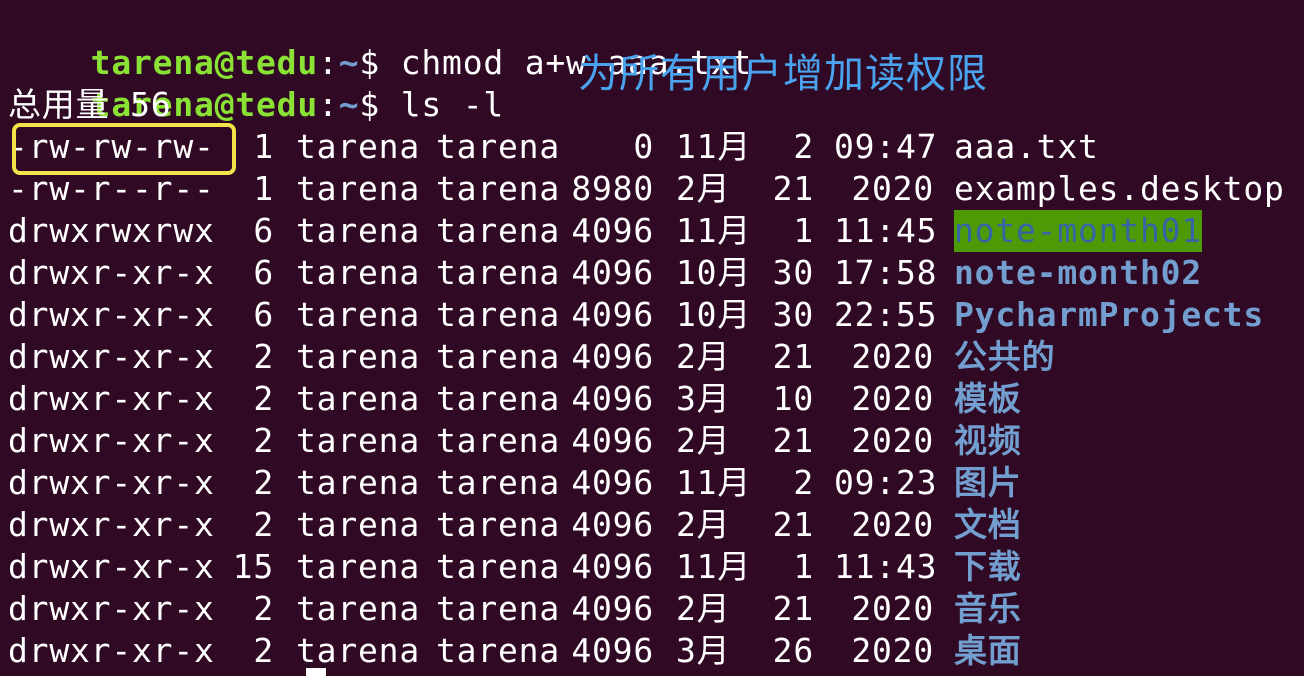 The width and height of the screenshot is (1304, 676). I want to click on prompt-symbol: $, so click(370, 104).